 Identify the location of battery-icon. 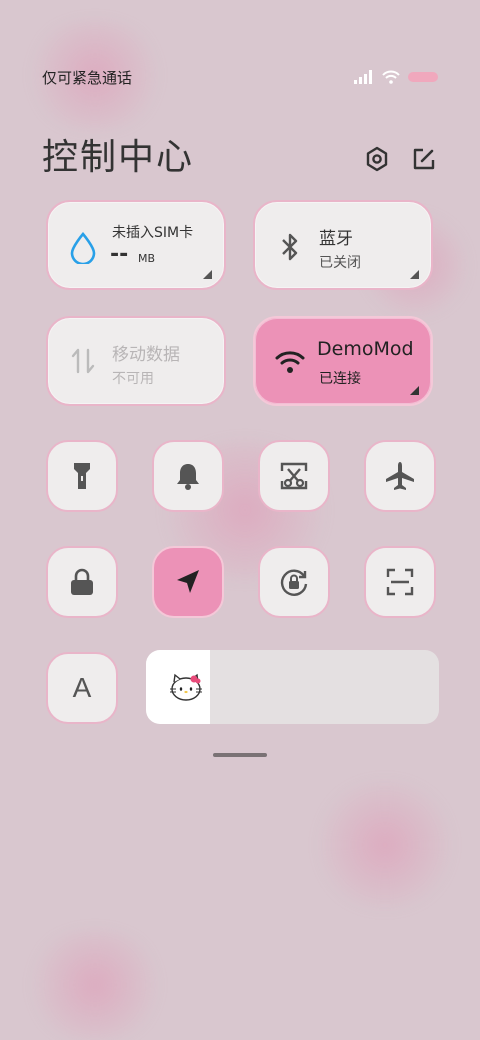
(423, 77).